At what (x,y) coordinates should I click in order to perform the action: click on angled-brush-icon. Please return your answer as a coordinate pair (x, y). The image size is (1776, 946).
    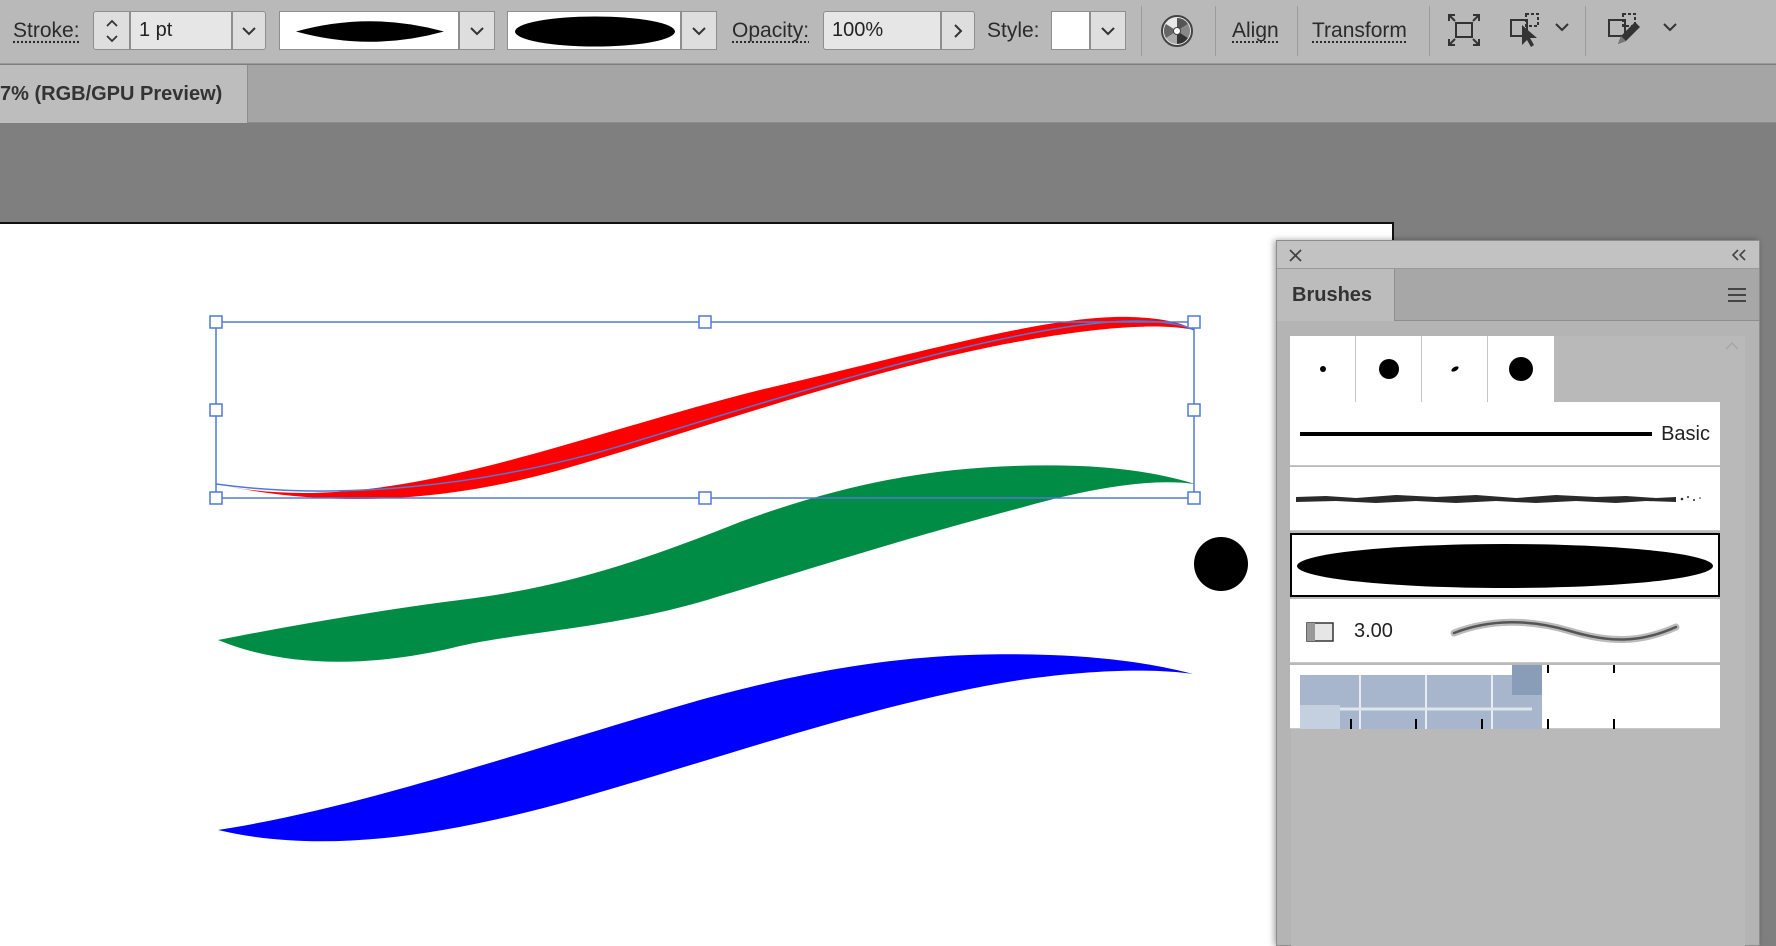
    Looking at the image, I should click on (1454, 369).